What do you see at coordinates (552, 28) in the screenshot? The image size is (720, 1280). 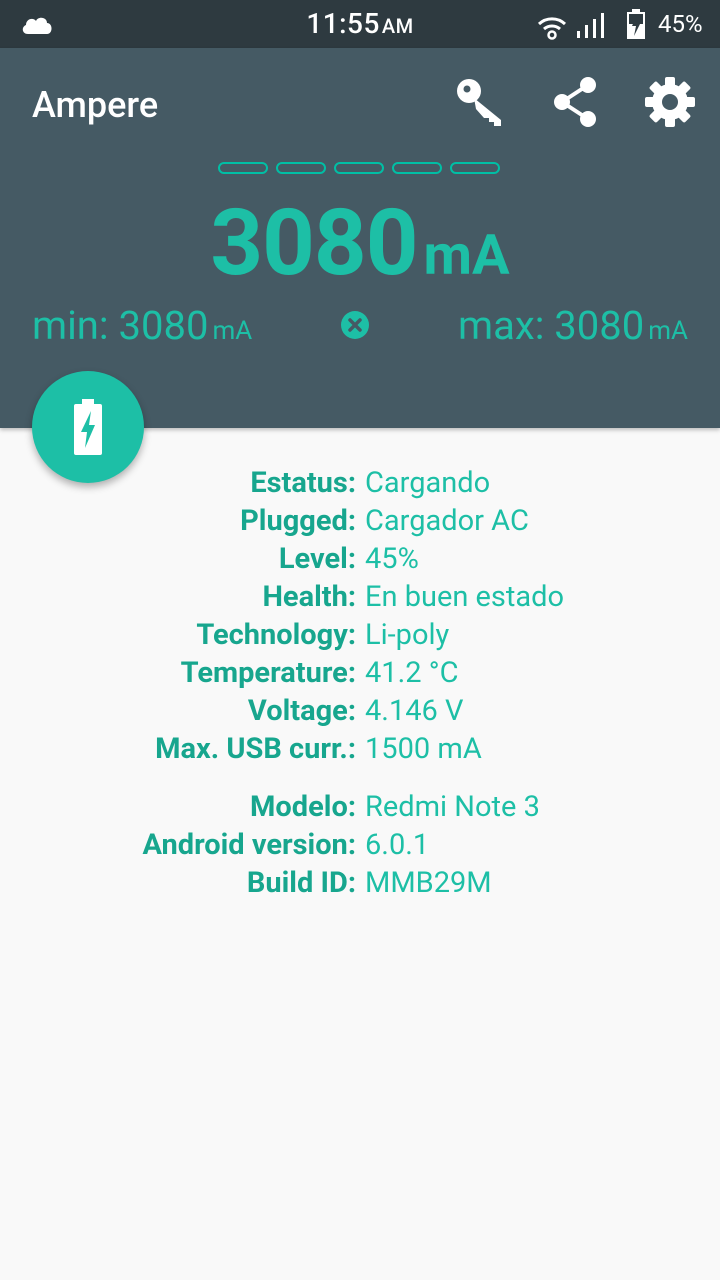 I see `wifi-icon` at bounding box center [552, 28].